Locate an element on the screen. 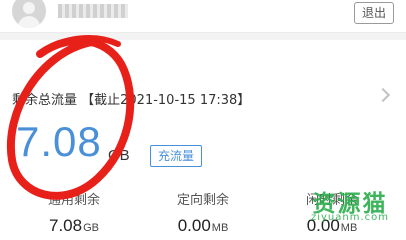 Image resolution: width=406 pixels, height=240 pixels. avatar is located at coordinates (29, 14).